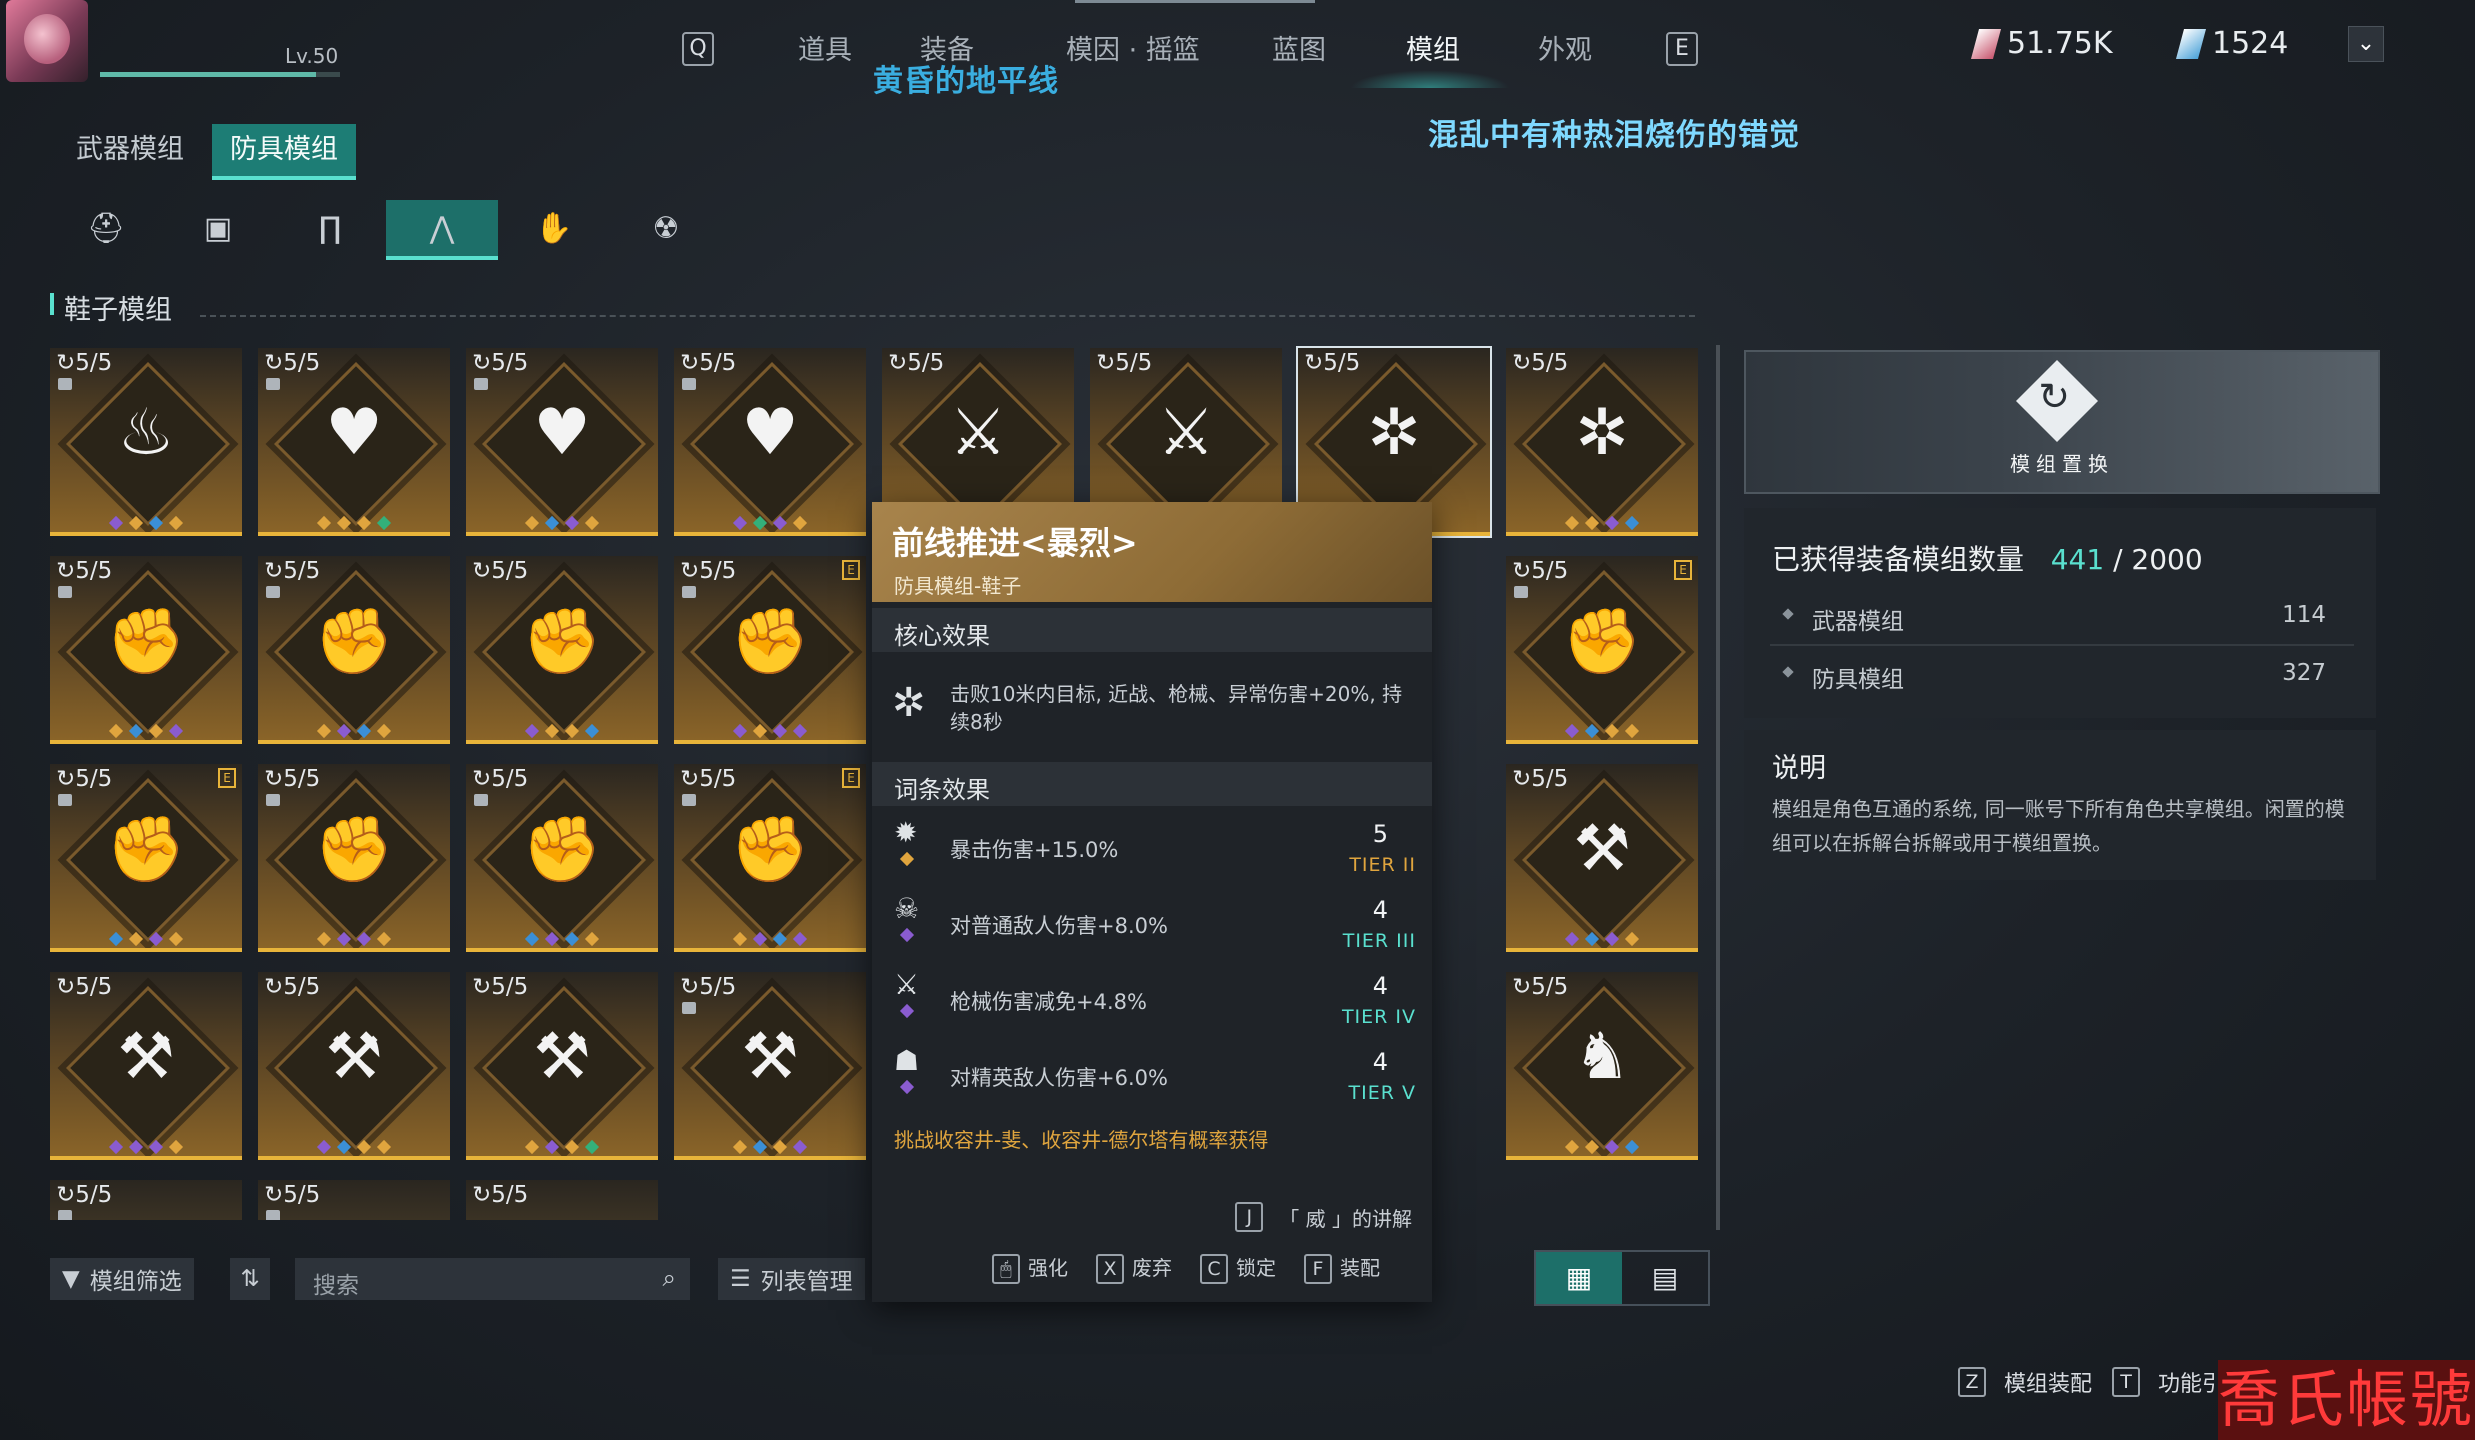 Image resolution: width=2475 pixels, height=1440 pixels. What do you see at coordinates (1134, 1268) in the screenshot?
I see `action-1: X 废弃` at bounding box center [1134, 1268].